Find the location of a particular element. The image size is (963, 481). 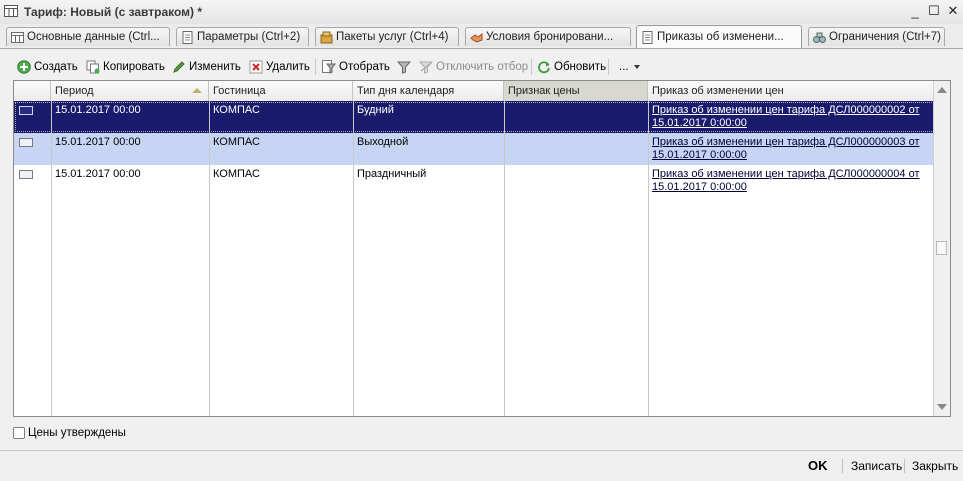

handshake-icon is located at coordinates (476, 37).